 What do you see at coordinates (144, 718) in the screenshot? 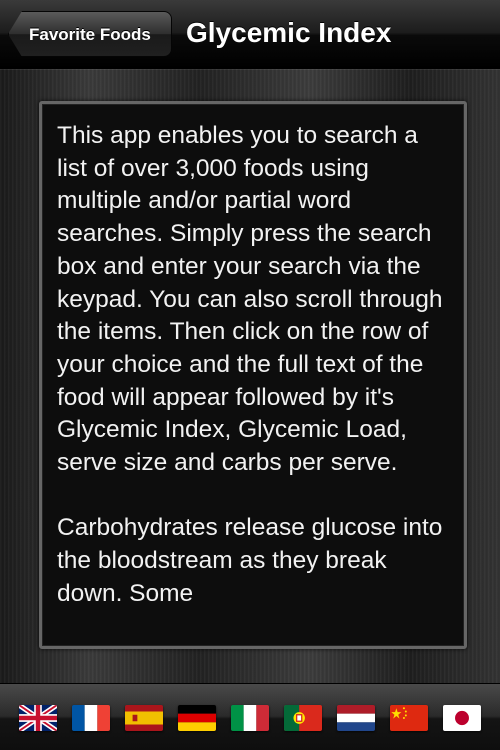
I see `spain-flag-icon` at bounding box center [144, 718].